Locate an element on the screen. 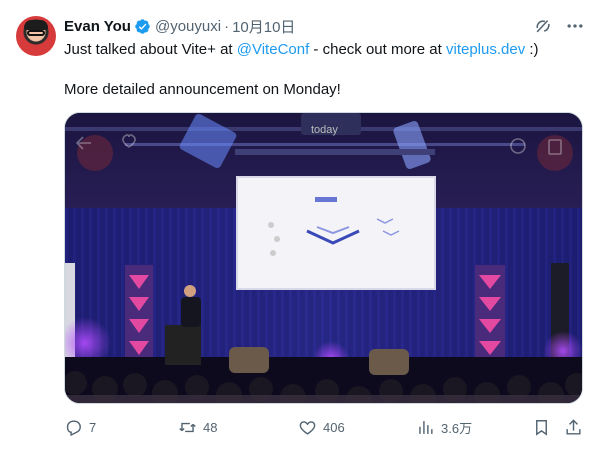 Image resolution: width=601 pixels, height=450 pixels. verified-badge-icon is located at coordinates (142, 26).